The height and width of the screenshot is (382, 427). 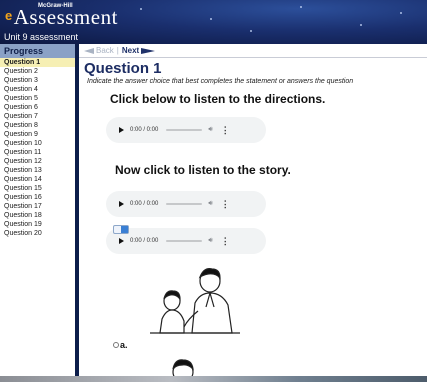 I want to click on question-title: Question 1, so click(x=123, y=68).